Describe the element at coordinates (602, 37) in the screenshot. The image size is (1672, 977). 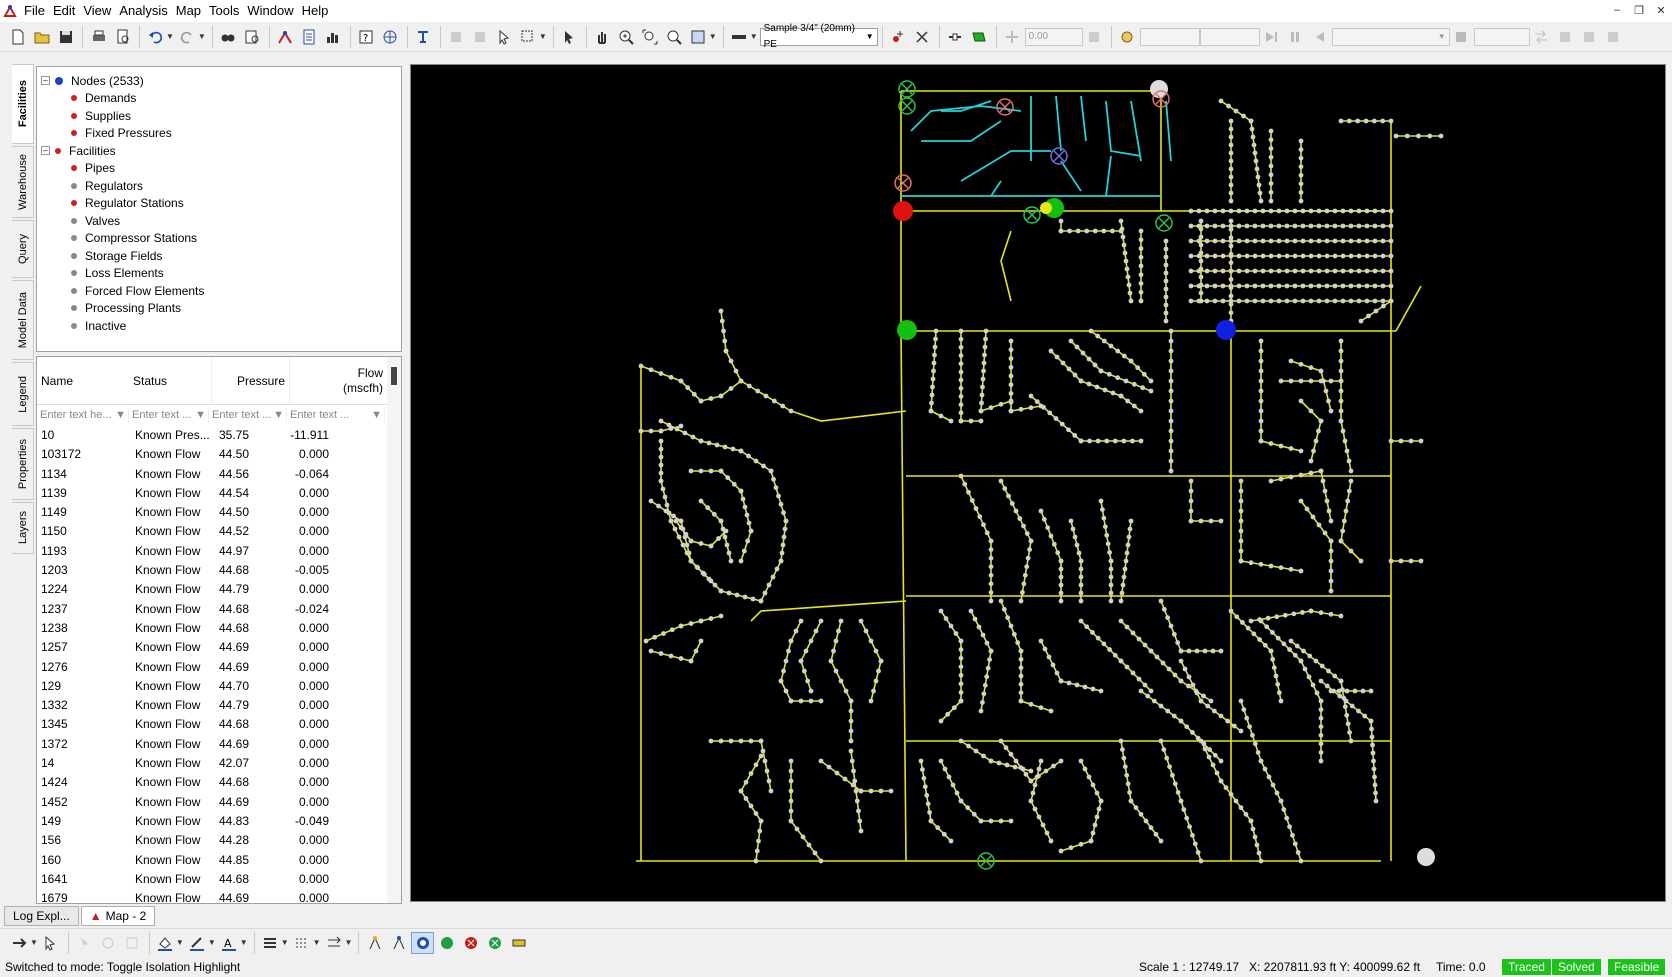
I see `pan-icon` at that location.